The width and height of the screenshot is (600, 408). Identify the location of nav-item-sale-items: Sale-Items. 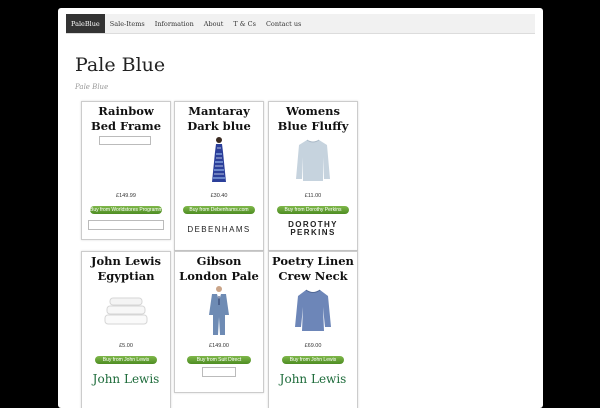
(127, 23).